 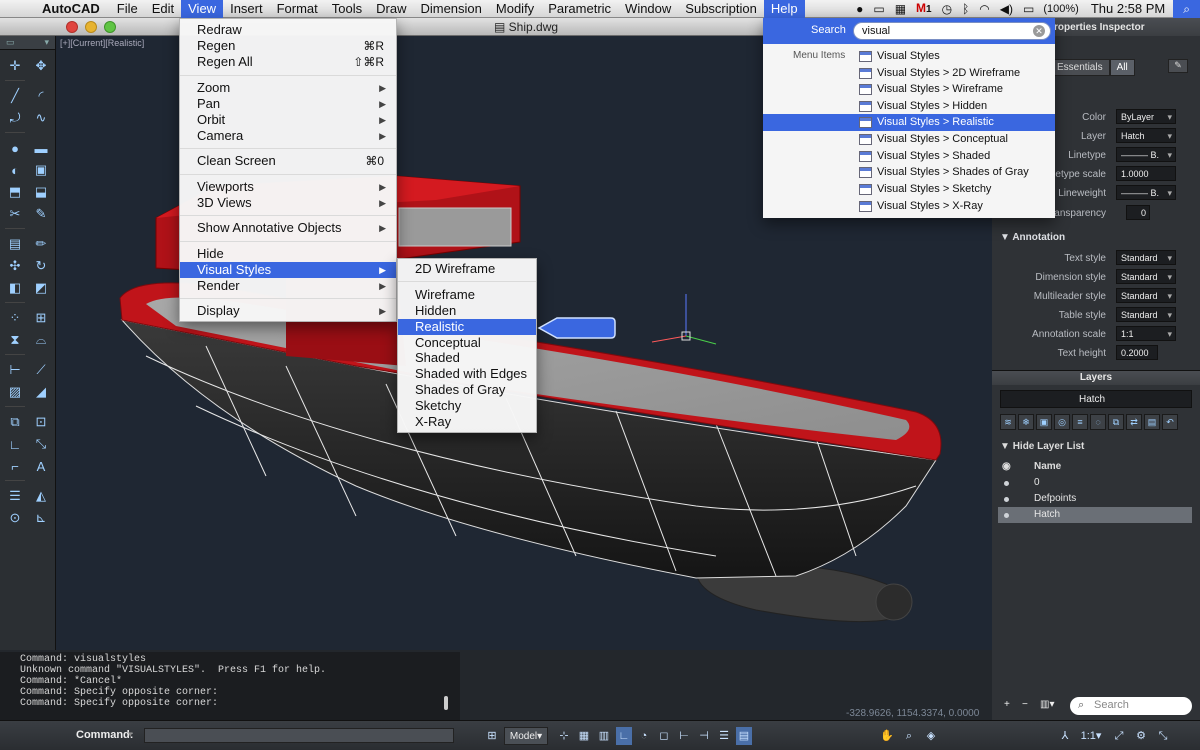 I want to click on help-result-item: Visual Styles > Hidden, so click(x=955, y=106).